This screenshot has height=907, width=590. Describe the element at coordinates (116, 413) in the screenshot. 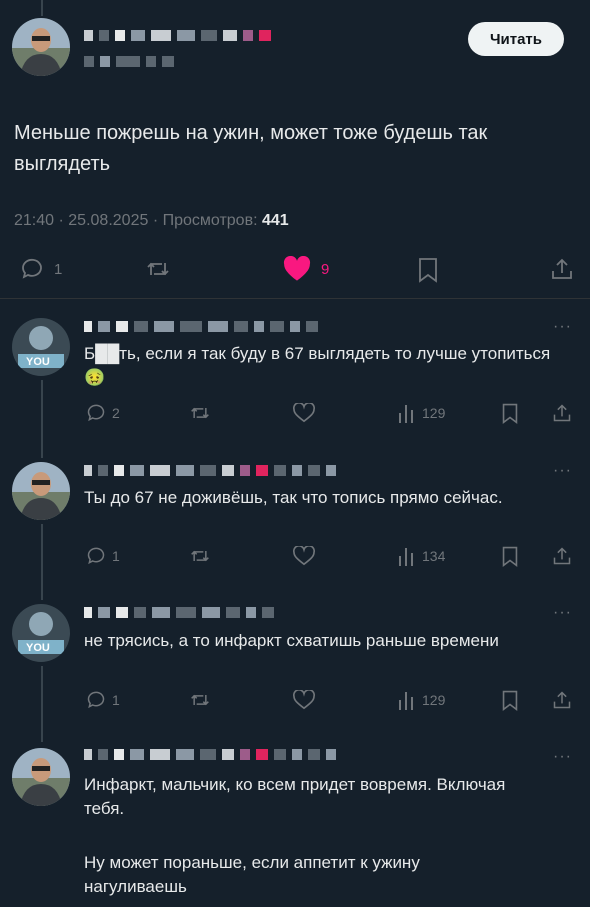

I see `reply-count: 2` at that location.